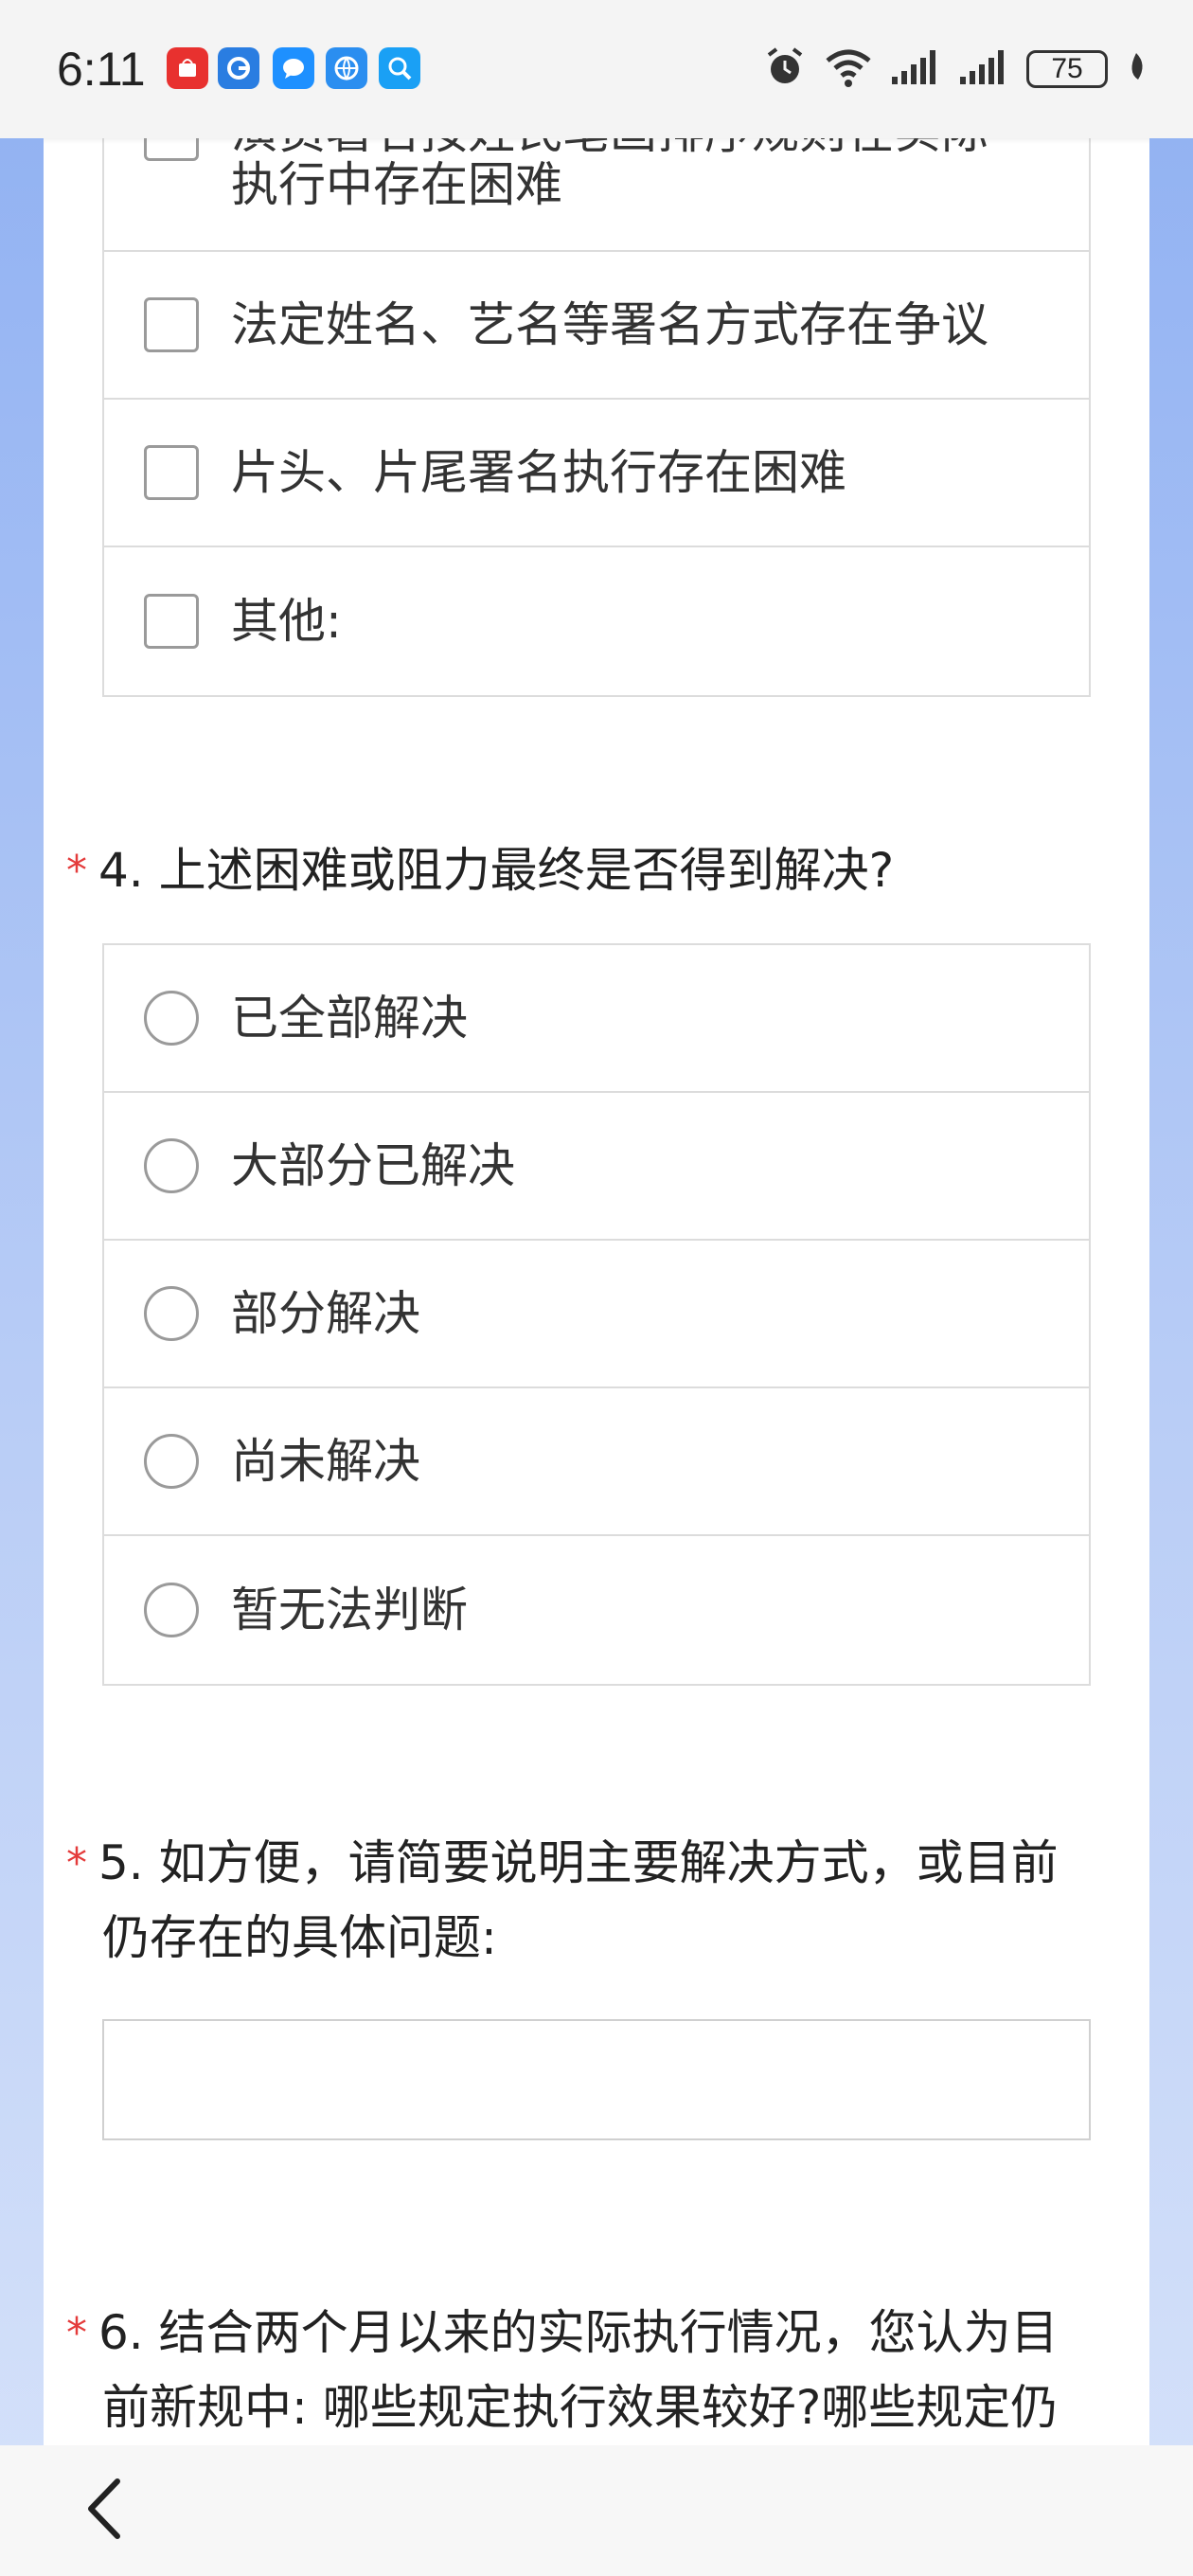 The height and width of the screenshot is (2576, 1193). I want to click on guangzhou-app-icon, so click(238, 68).